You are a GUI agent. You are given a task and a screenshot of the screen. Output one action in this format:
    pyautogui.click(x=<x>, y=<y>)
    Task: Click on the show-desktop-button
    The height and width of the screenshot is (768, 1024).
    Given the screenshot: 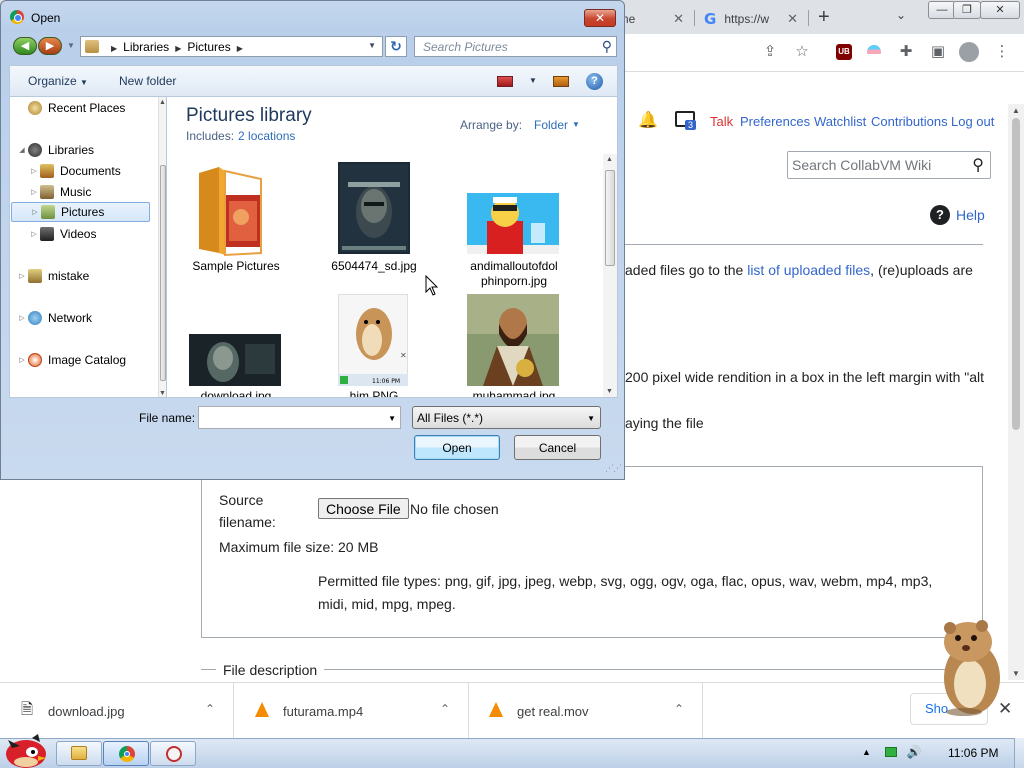 What is the action you would take?
    pyautogui.click(x=1019, y=753)
    